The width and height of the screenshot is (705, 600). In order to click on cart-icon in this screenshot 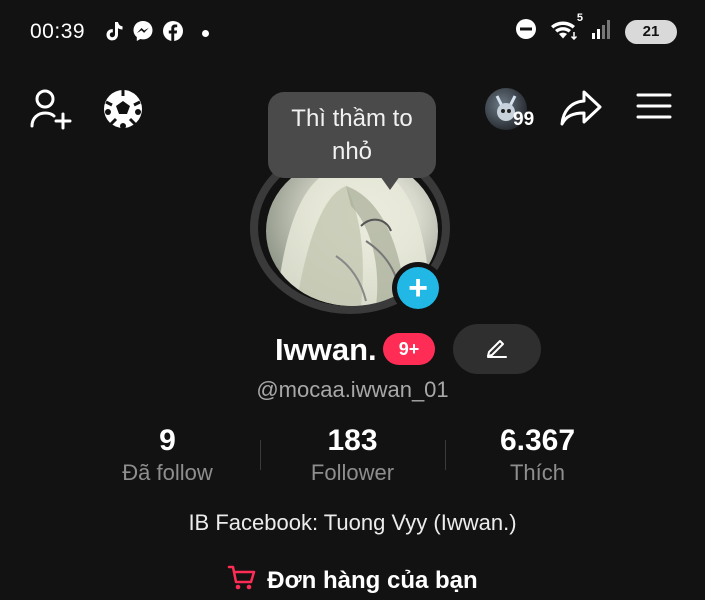, I will do `click(242, 580)`.